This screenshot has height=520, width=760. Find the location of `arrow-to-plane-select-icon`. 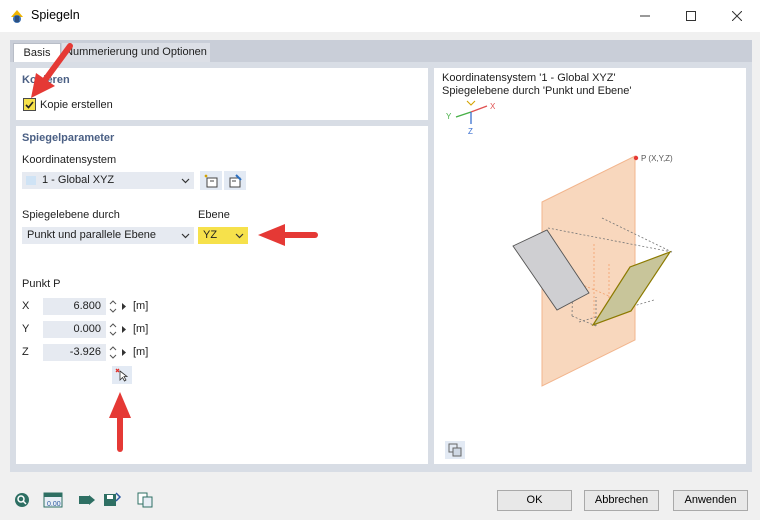

arrow-to-plane-select-icon is located at coordinates (288, 235).